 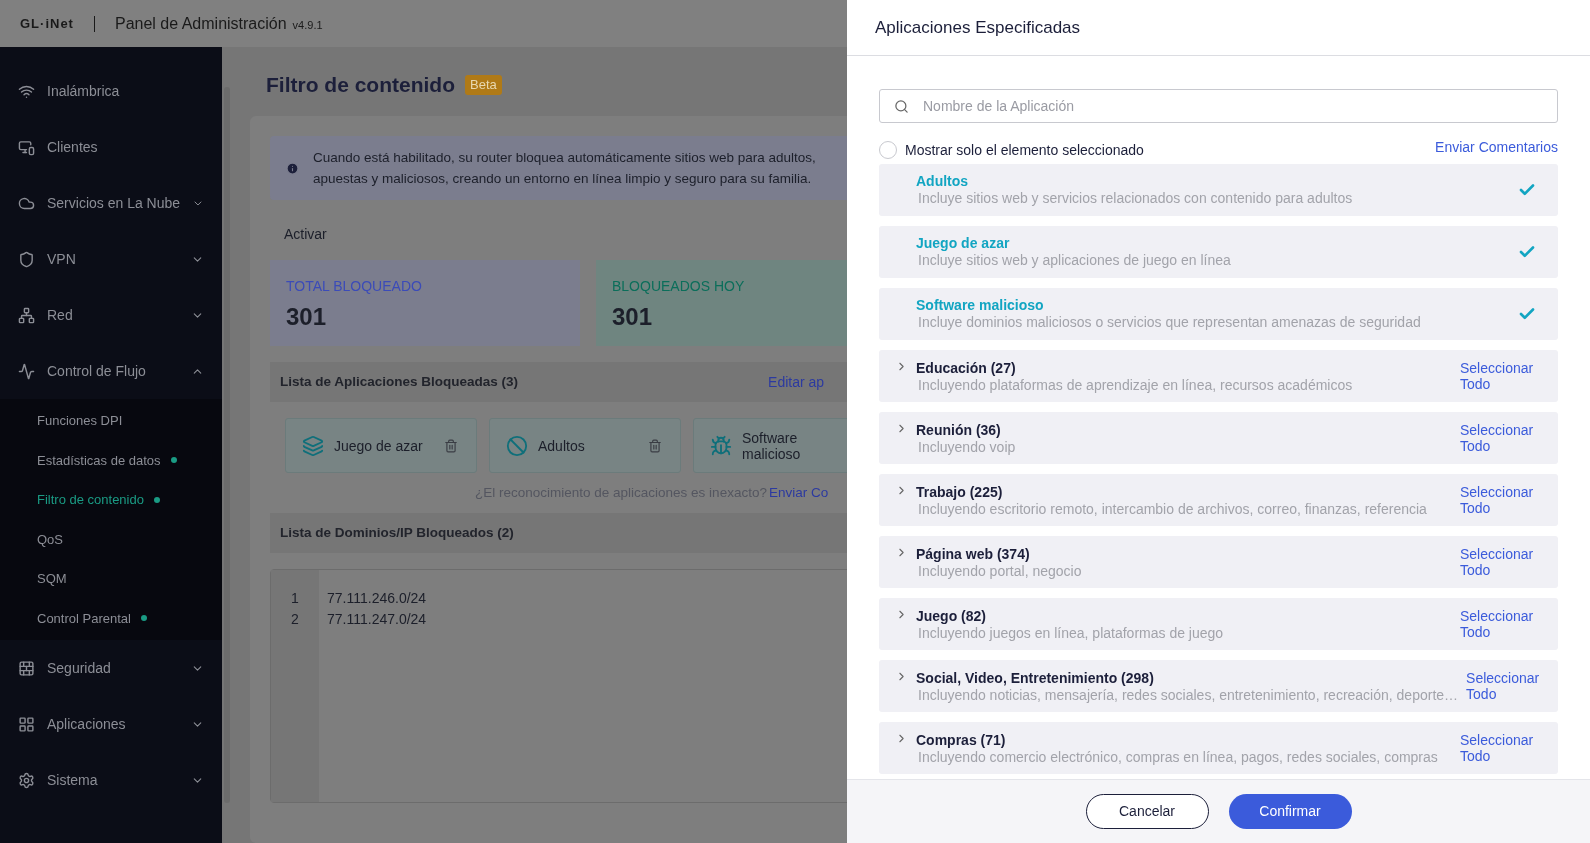 I want to click on option-title: Adultos, so click(x=943, y=181).